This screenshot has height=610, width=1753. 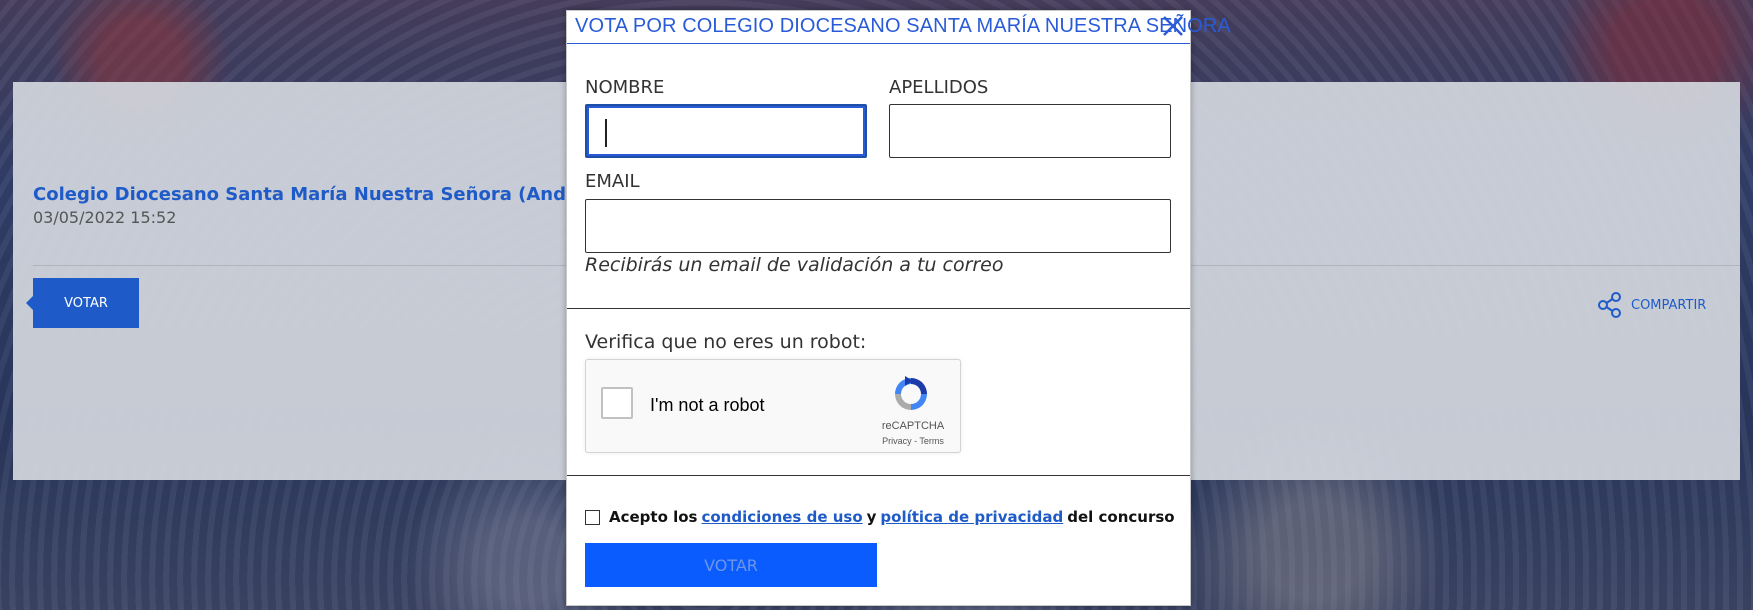 What do you see at coordinates (913, 426) in the screenshot?
I see `recaptcha-brand: reCAPTCHA` at bounding box center [913, 426].